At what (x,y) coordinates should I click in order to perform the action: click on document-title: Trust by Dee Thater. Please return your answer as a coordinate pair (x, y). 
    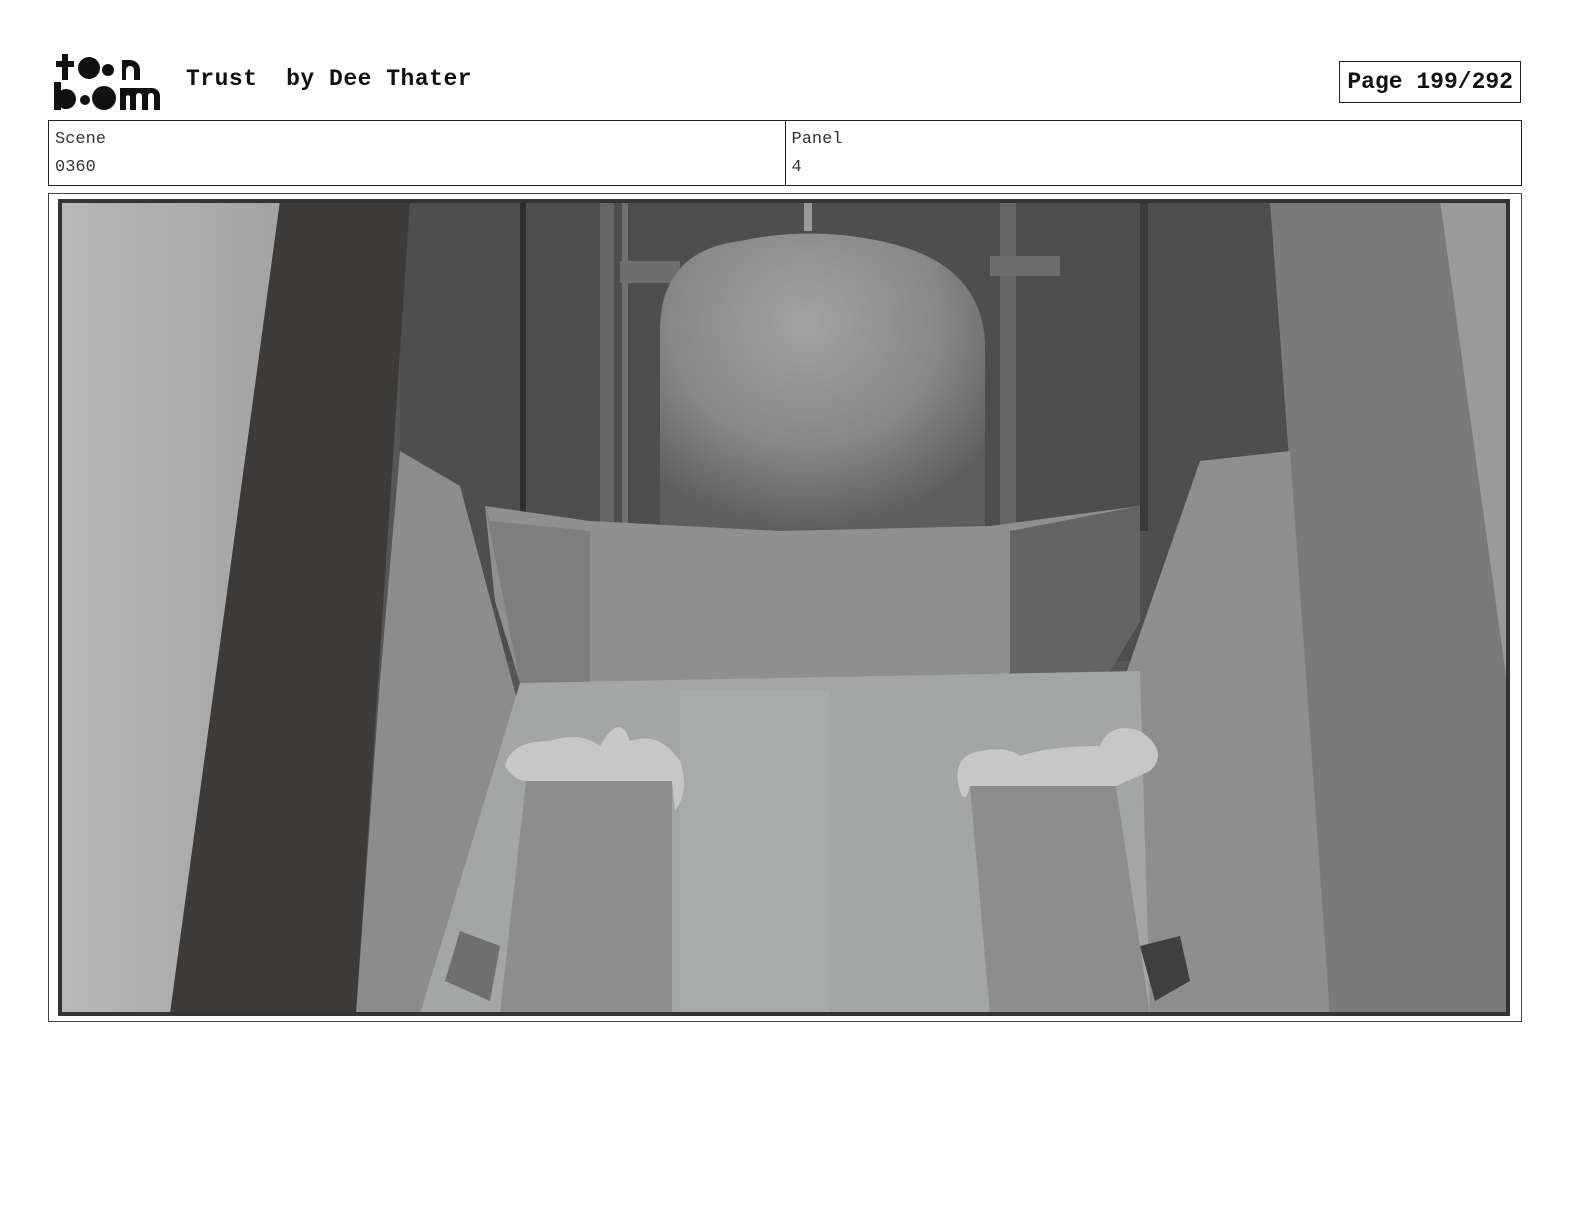
    Looking at the image, I should click on (329, 79).